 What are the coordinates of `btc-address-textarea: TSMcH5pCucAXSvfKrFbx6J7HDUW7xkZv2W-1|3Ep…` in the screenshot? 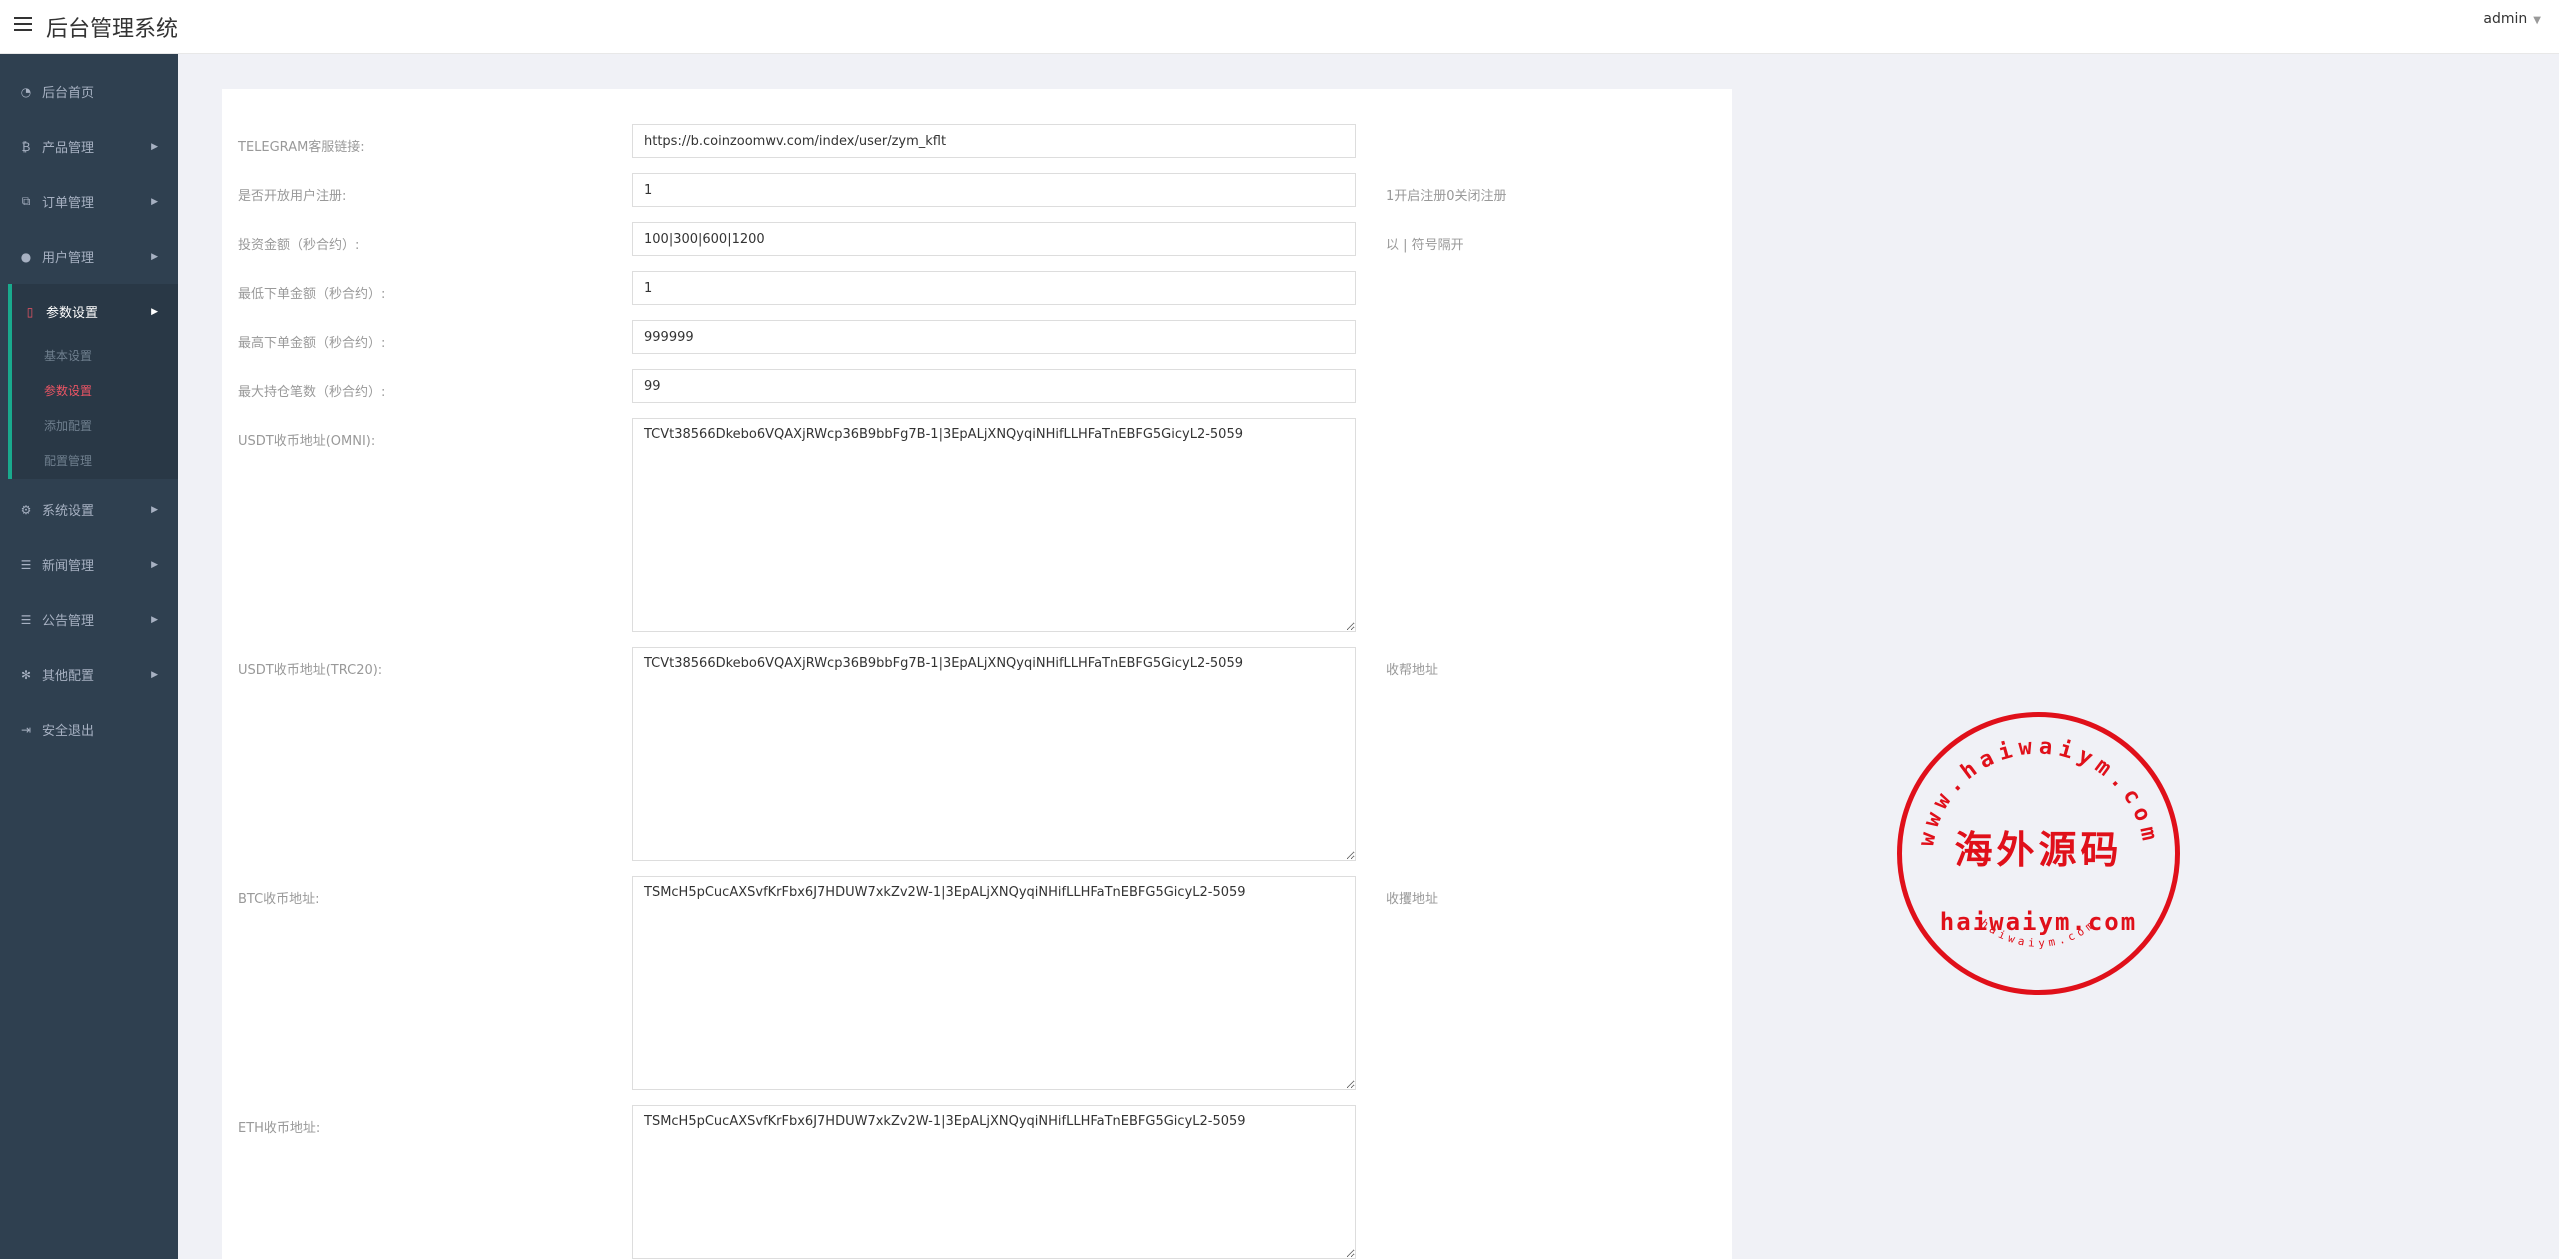 It's located at (994, 983).